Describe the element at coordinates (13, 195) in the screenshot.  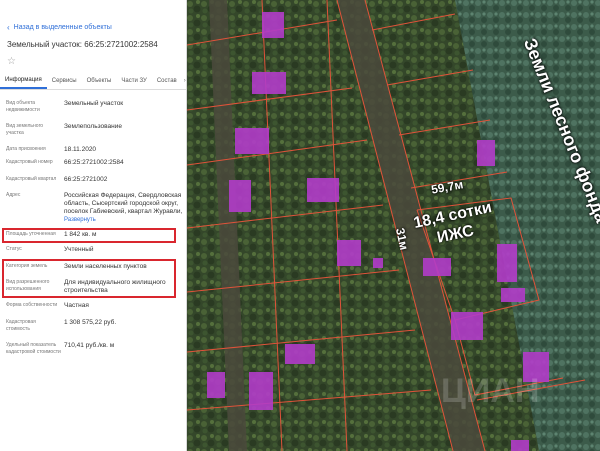
I see `field-label: Адрес` at that location.